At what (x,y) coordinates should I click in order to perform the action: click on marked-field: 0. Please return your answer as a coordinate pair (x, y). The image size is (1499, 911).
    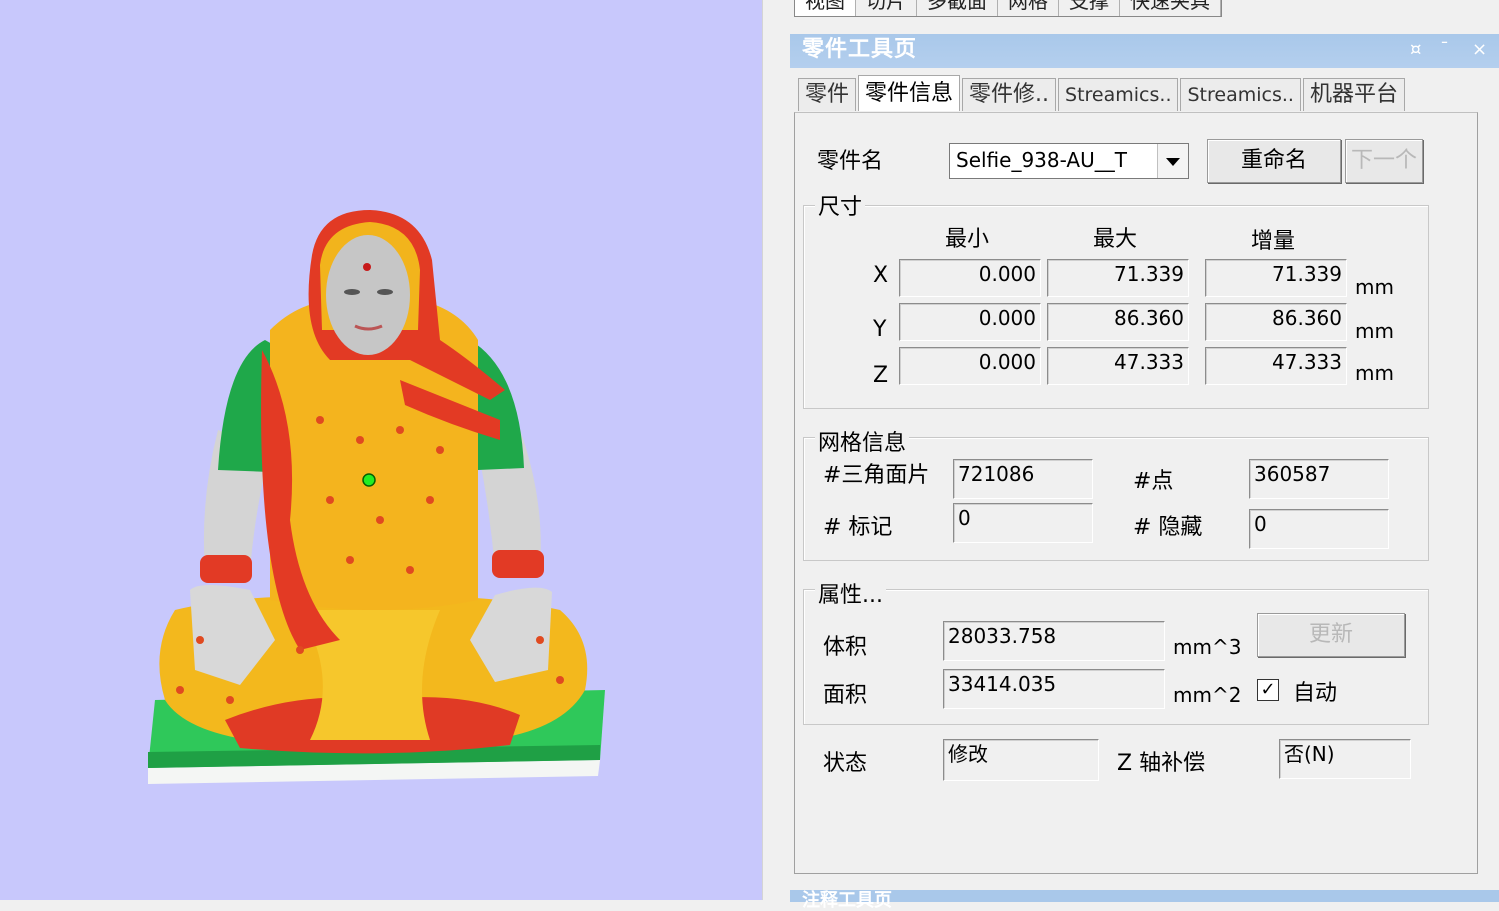
    Looking at the image, I should click on (1023, 523).